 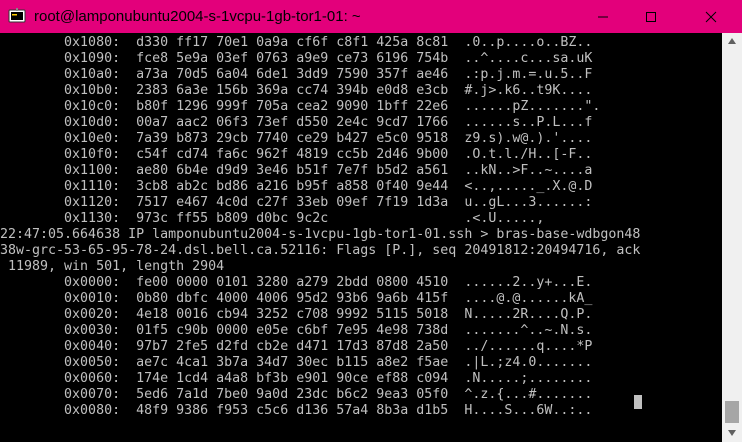 I want to click on maximize-button, so click(x=651, y=16).